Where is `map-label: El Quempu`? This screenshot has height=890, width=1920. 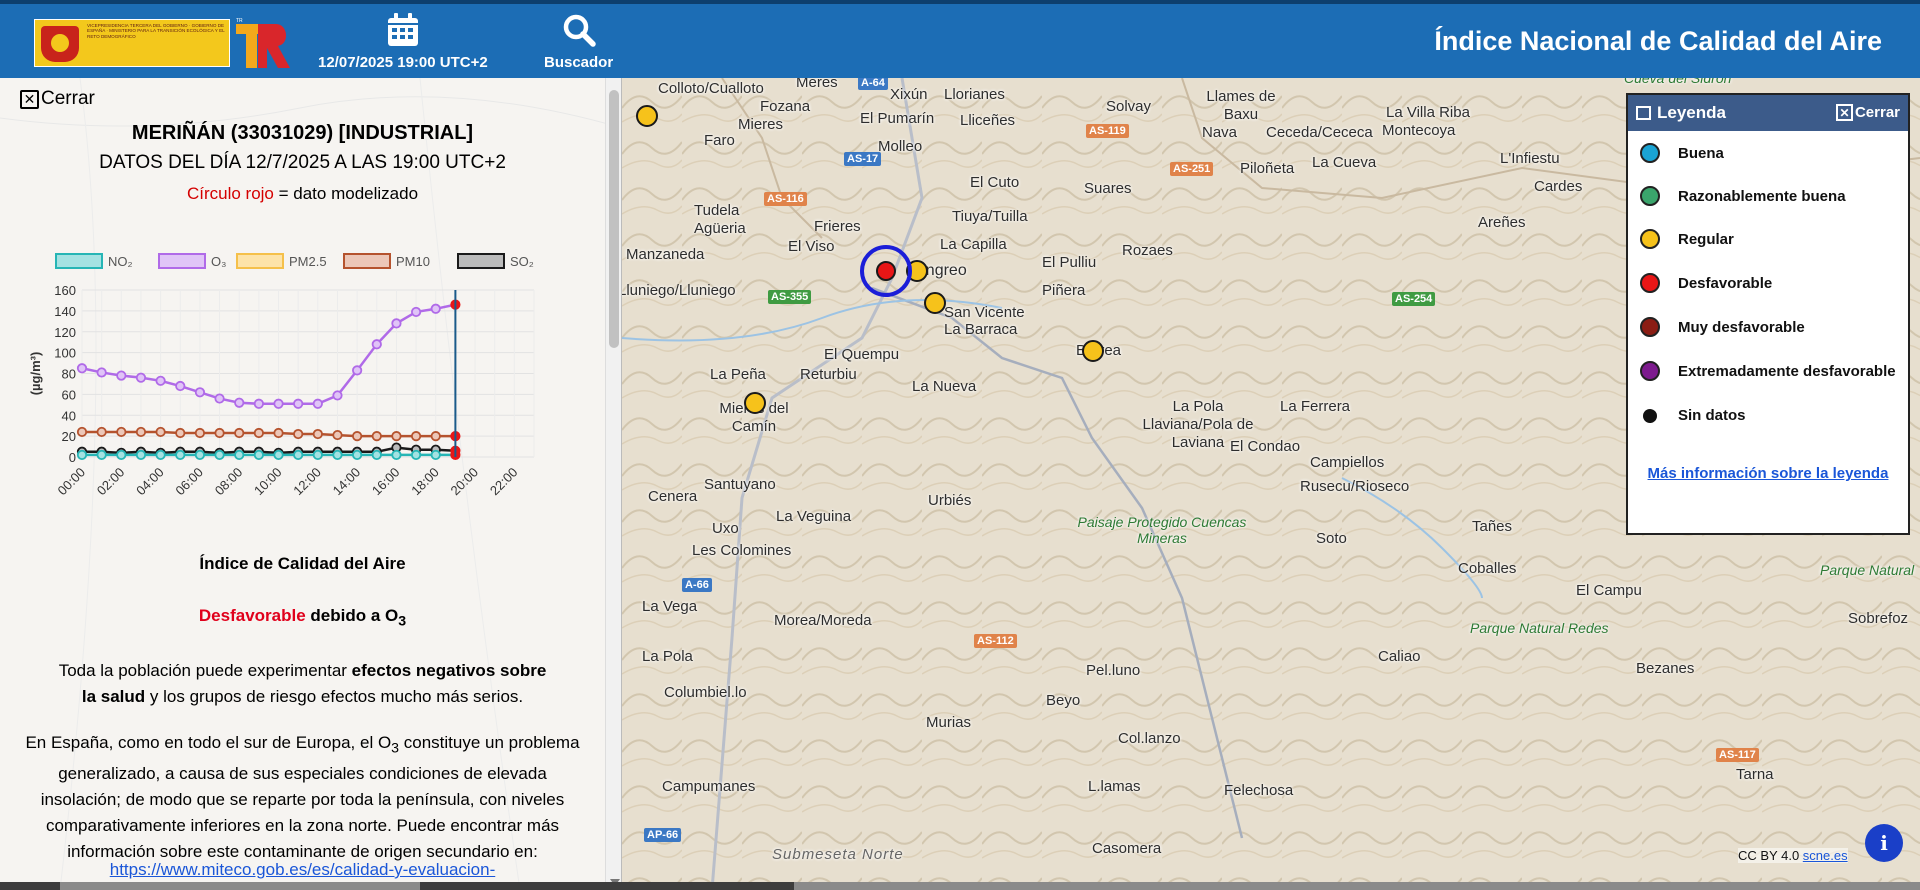
map-label: El Quempu is located at coordinates (862, 354).